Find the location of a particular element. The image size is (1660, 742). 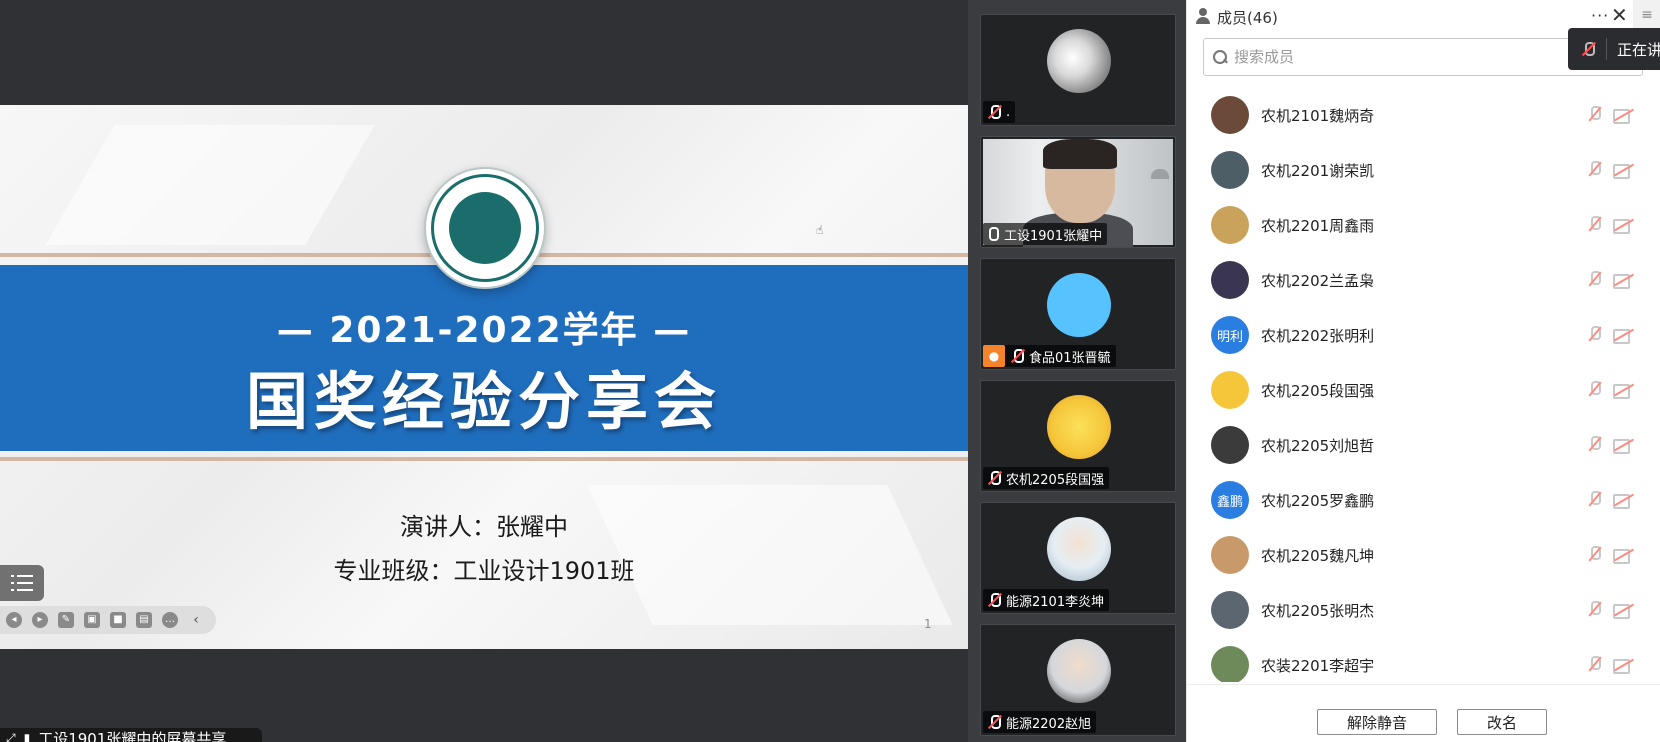

member-name: 农机2202张明利 is located at coordinates (1318, 336).